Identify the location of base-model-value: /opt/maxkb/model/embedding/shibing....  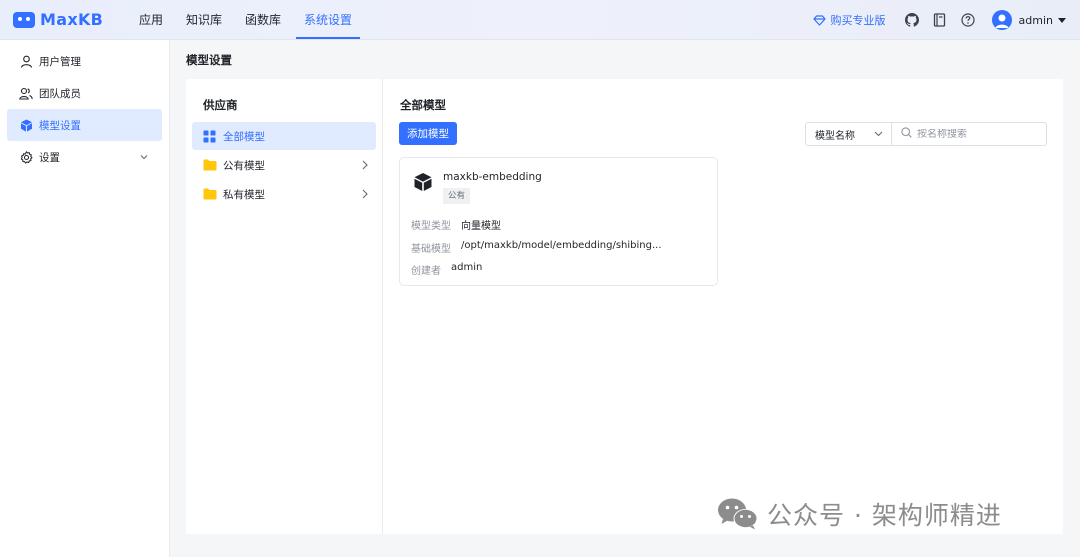
(561, 245).